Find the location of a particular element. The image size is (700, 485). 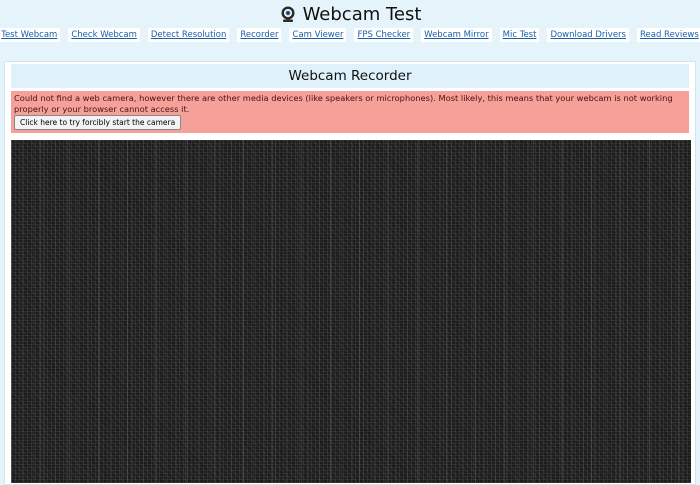

panel-title: Webcam Recorder is located at coordinates (350, 76).